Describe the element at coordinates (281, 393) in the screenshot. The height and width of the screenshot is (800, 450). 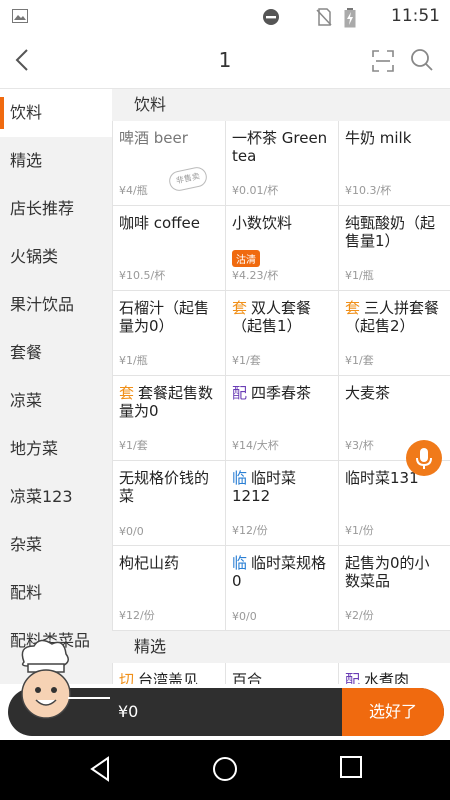
I see `product-name: 四季春茶` at that location.